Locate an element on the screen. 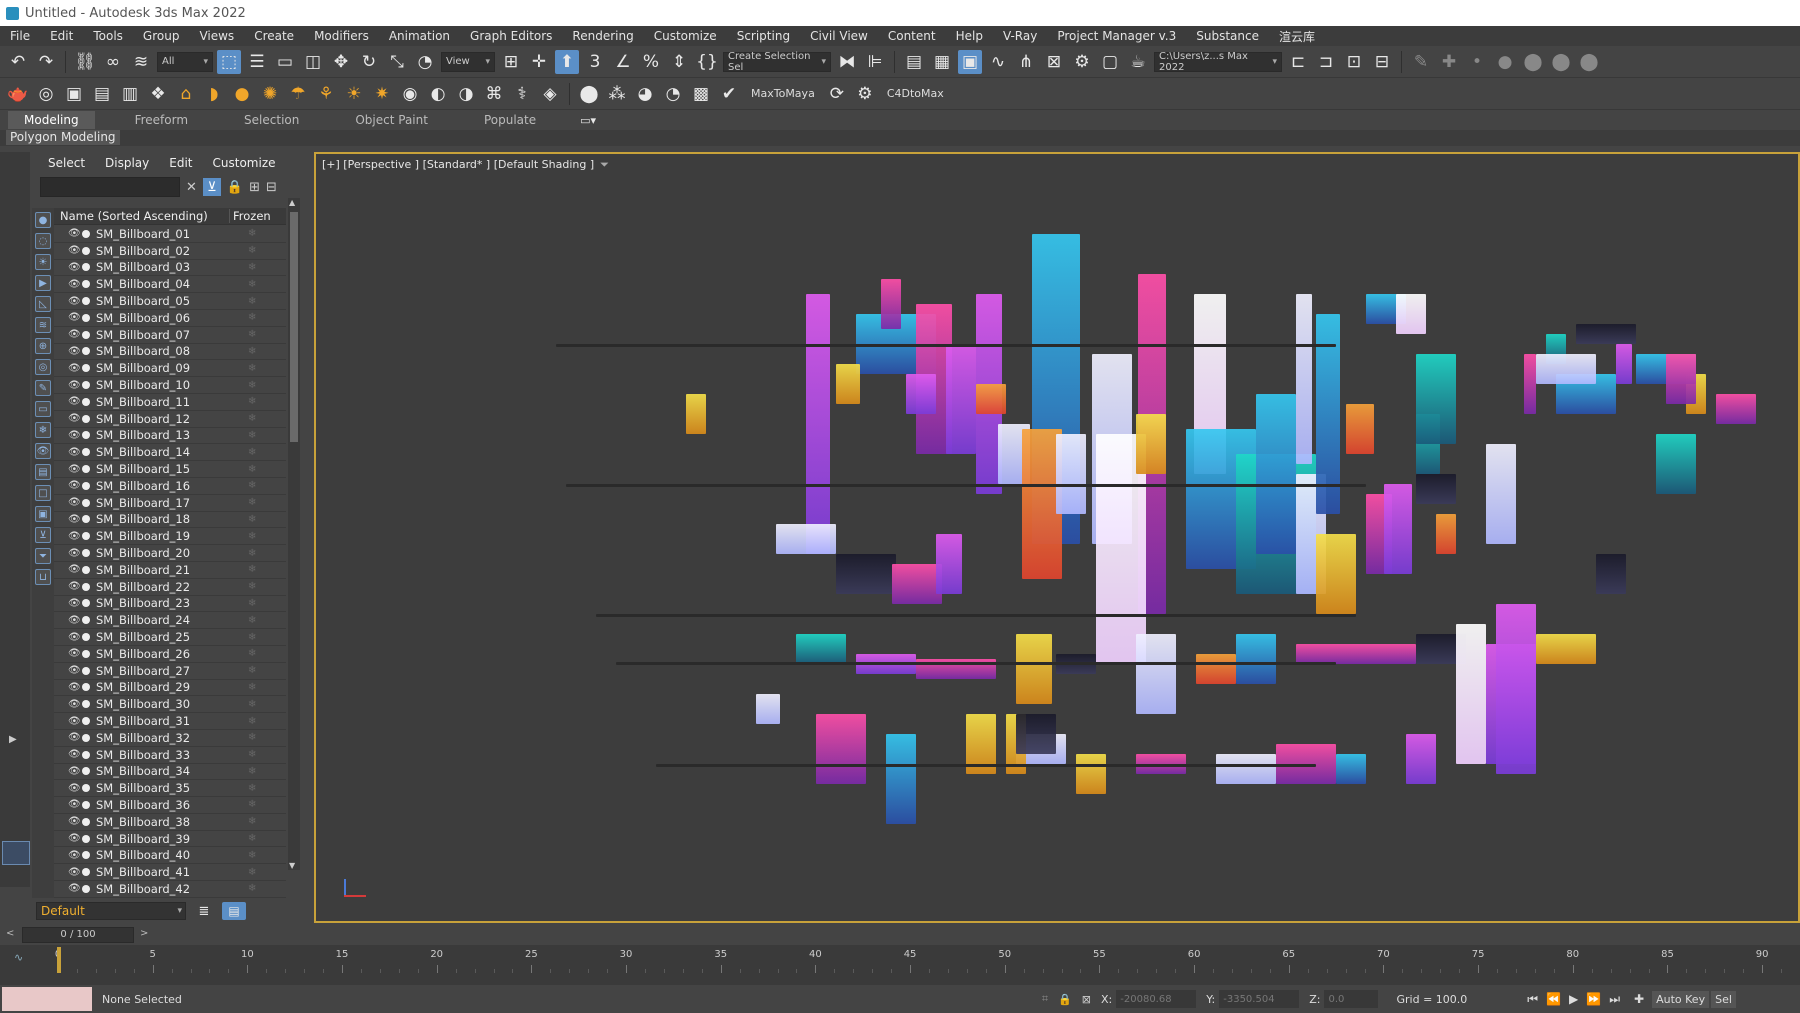 This screenshot has width=1800, height=1013. list-item: 👁 SM_Billboard_41 ❄ is located at coordinates (170, 873).